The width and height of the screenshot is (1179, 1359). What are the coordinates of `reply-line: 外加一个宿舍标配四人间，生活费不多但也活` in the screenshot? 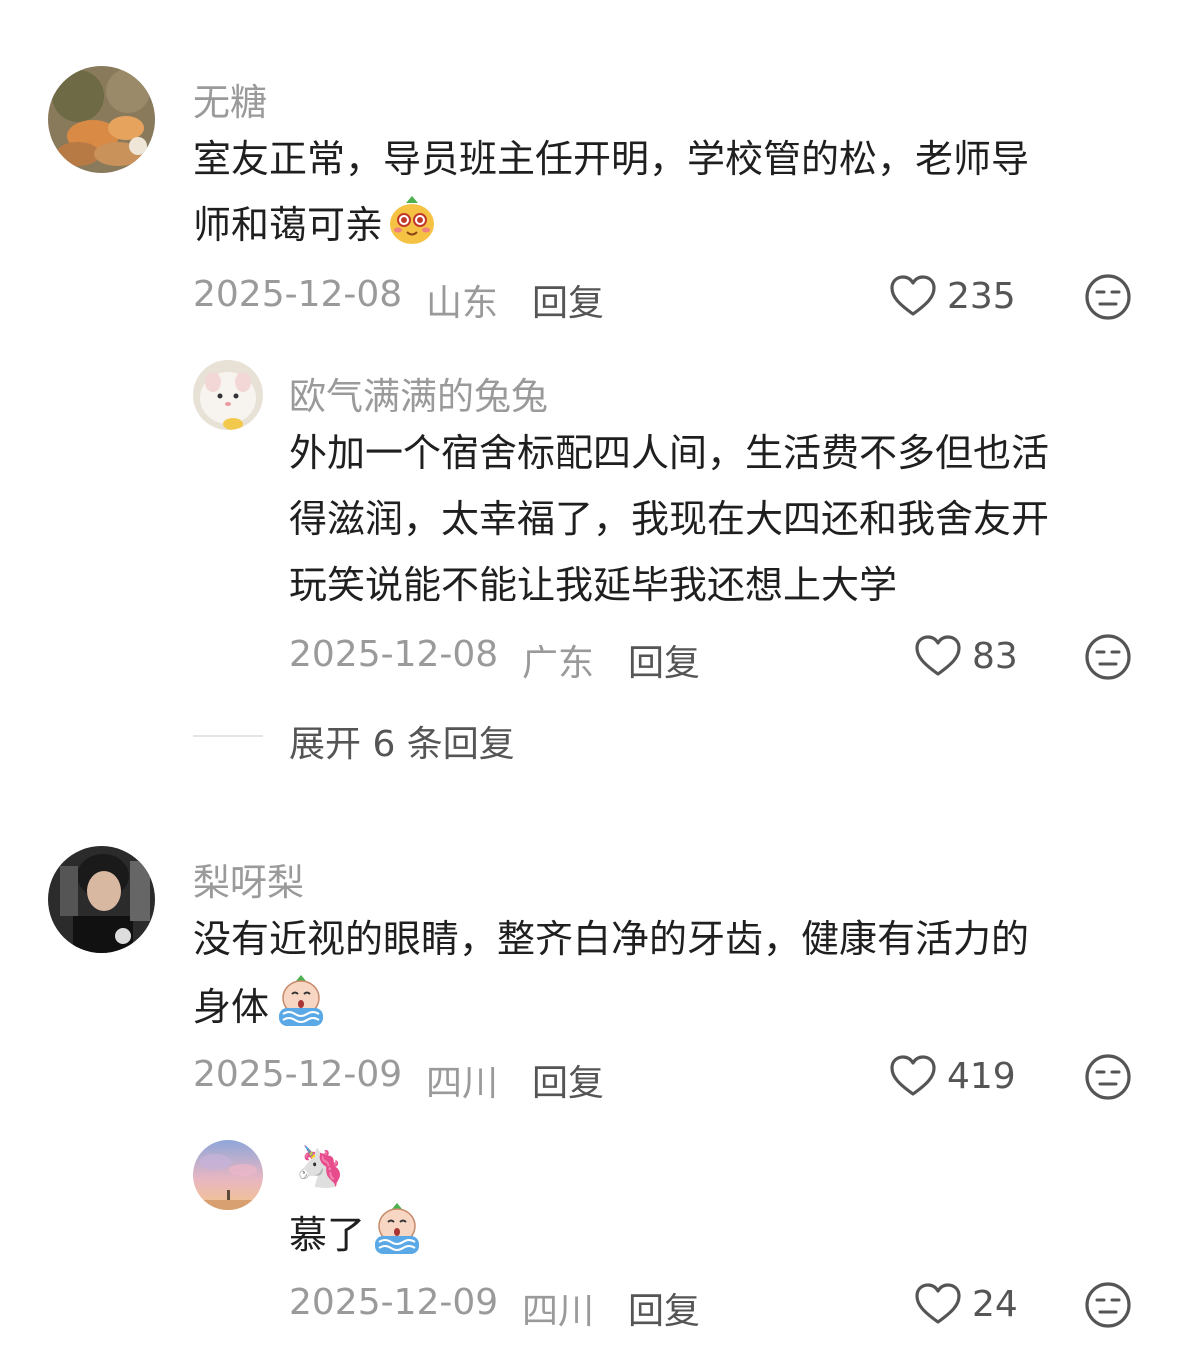 It's located at (669, 453).